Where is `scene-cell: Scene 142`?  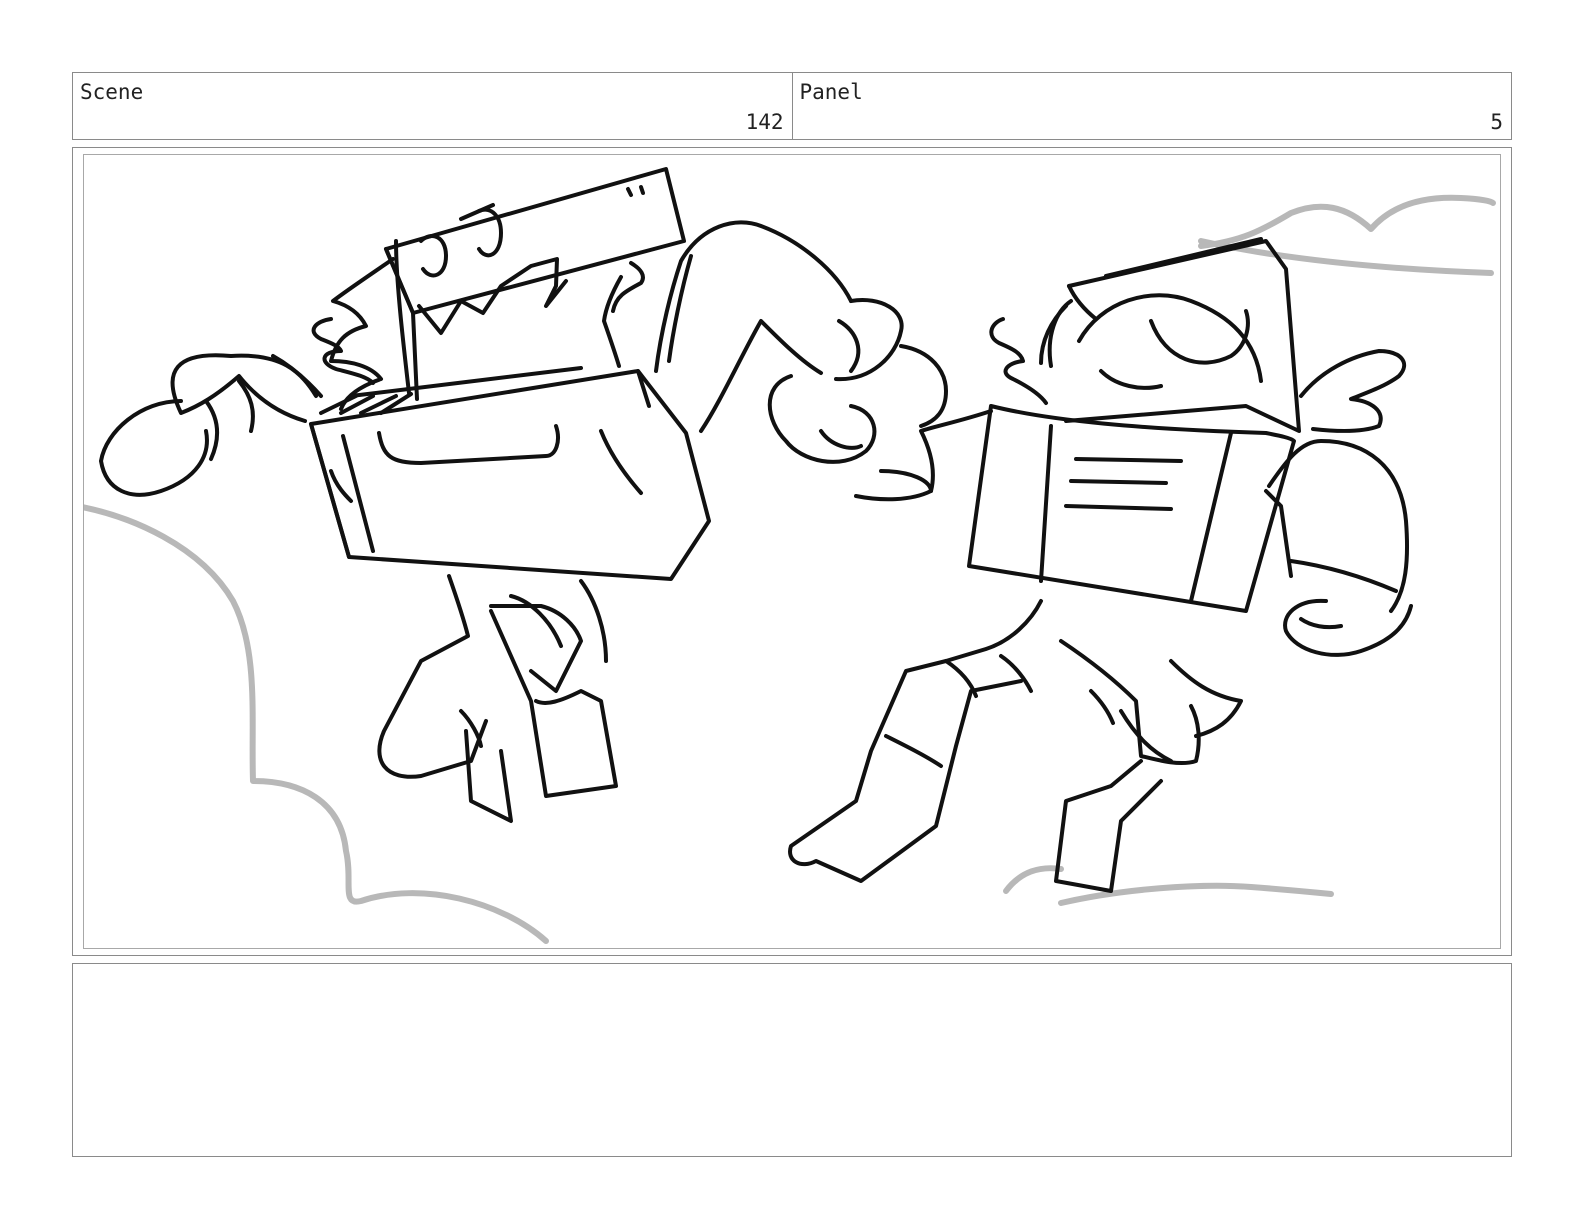
scene-cell: Scene 142 is located at coordinates (432, 106).